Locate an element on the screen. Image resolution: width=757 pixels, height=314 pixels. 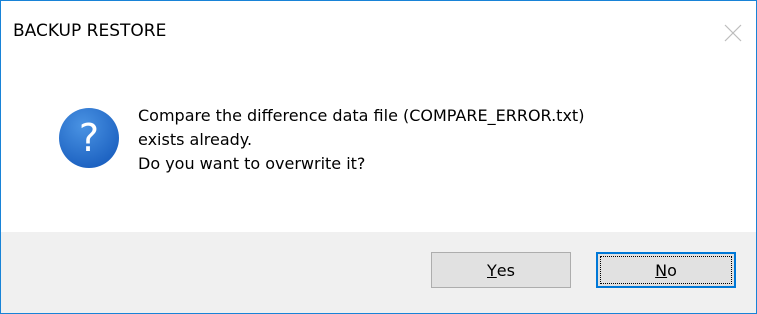
yes-label-rest: es is located at coordinates (505, 270).